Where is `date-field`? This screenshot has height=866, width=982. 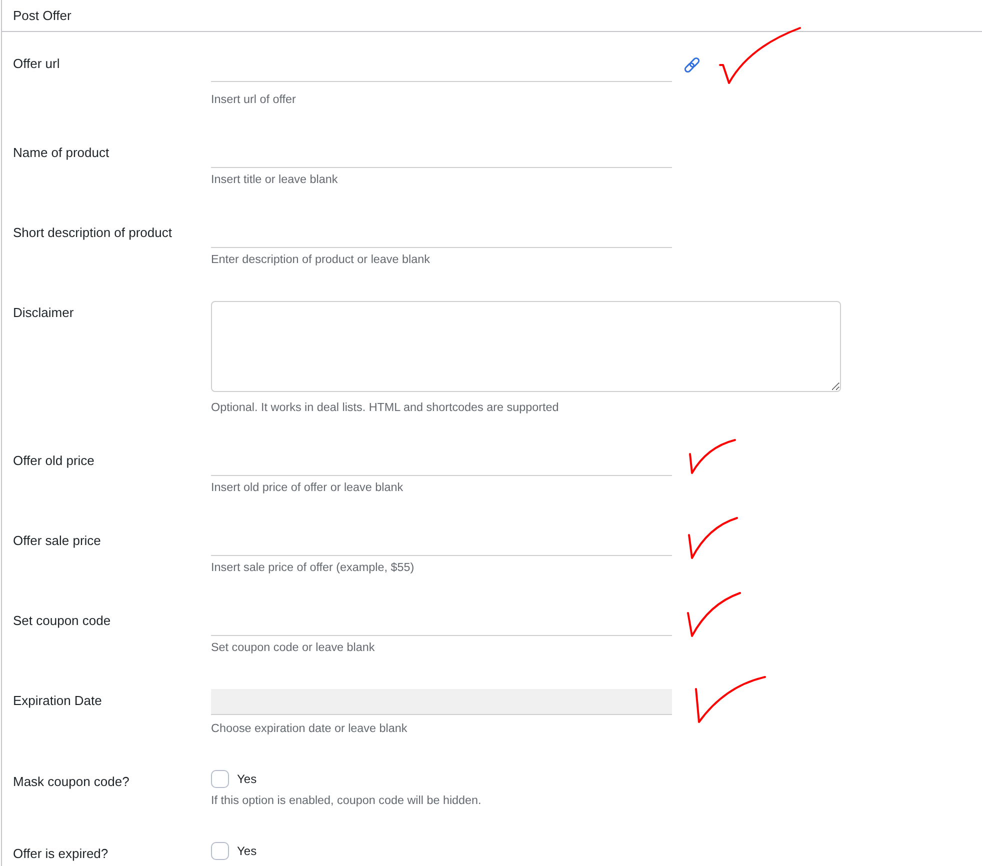 date-field is located at coordinates (441, 702).